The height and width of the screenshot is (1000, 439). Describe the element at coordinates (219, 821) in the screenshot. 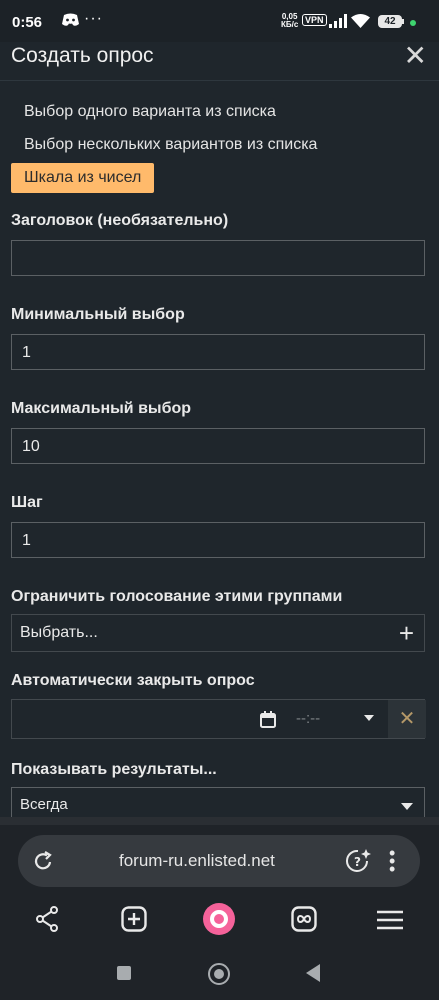

I see `toolbar-edge` at that location.